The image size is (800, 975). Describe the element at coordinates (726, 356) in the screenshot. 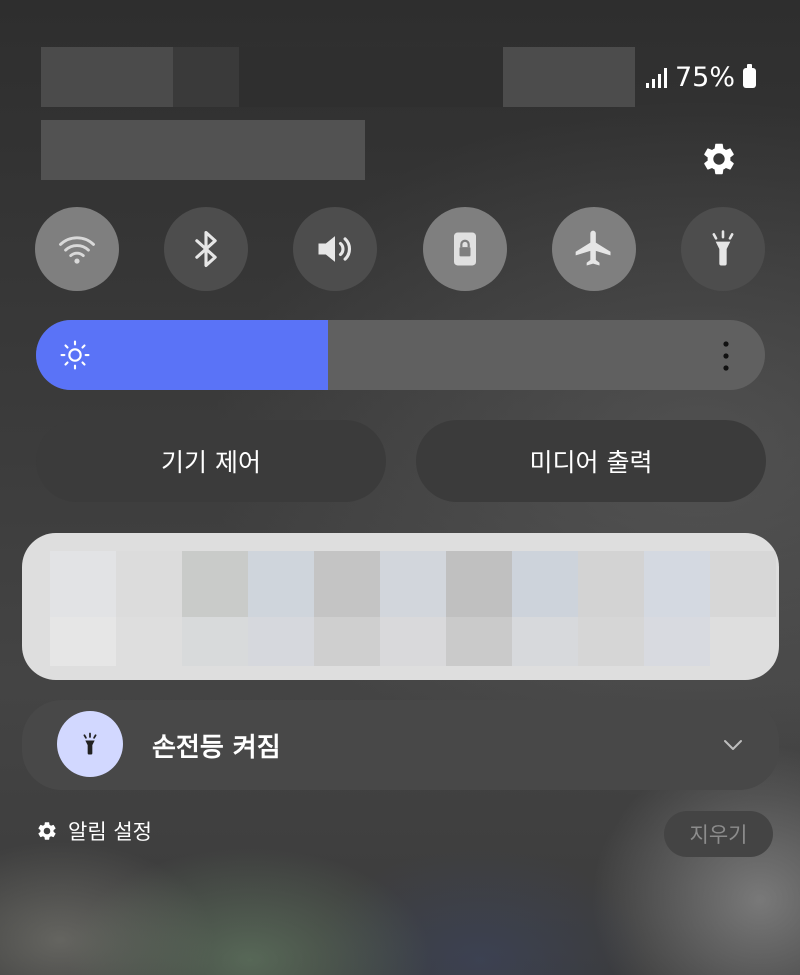

I see `more-vertical-icon` at that location.